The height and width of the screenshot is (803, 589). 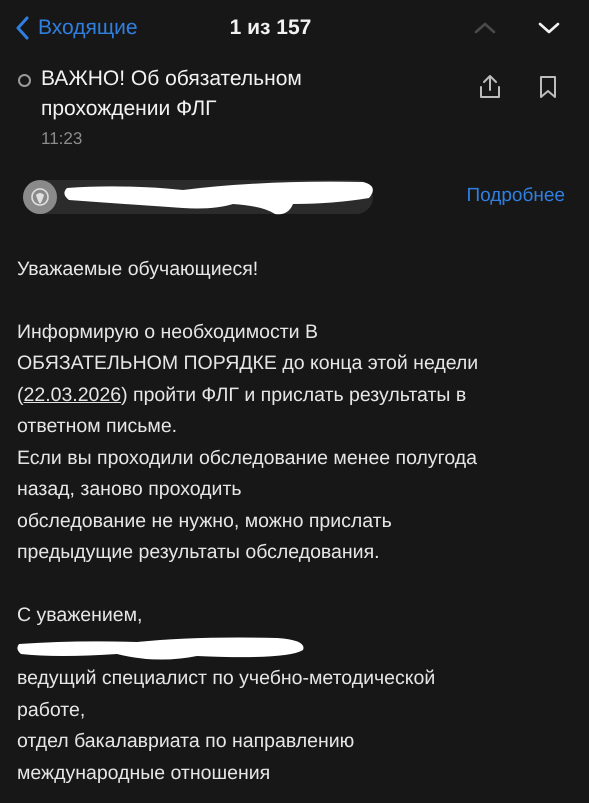 What do you see at coordinates (62, 139) in the screenshot?
I see `time-text: 11:23` at bounding box center [62, 139].